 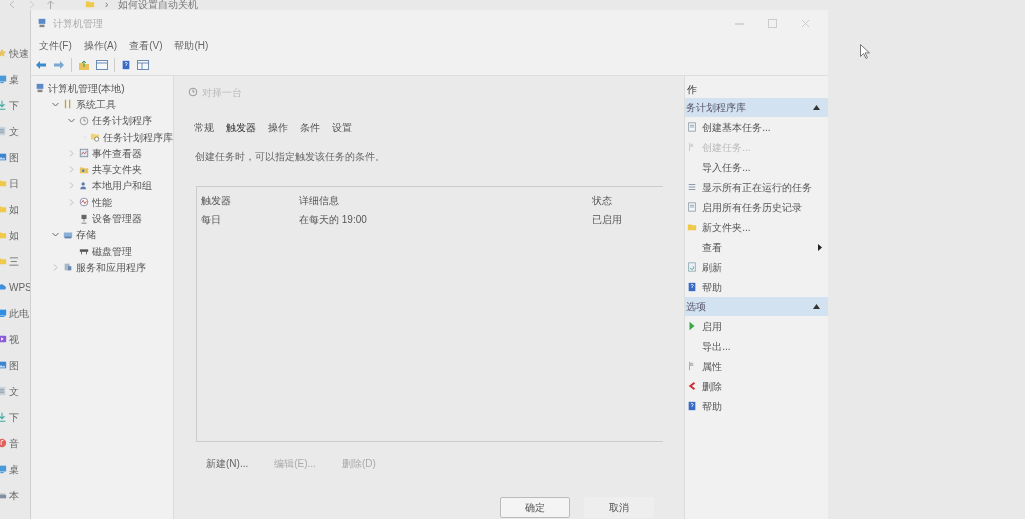 What do you see at coordinates (112, 251) in the screenshot?
I see `tree-item: 磁盘管理` at bounding box center [112, 251].